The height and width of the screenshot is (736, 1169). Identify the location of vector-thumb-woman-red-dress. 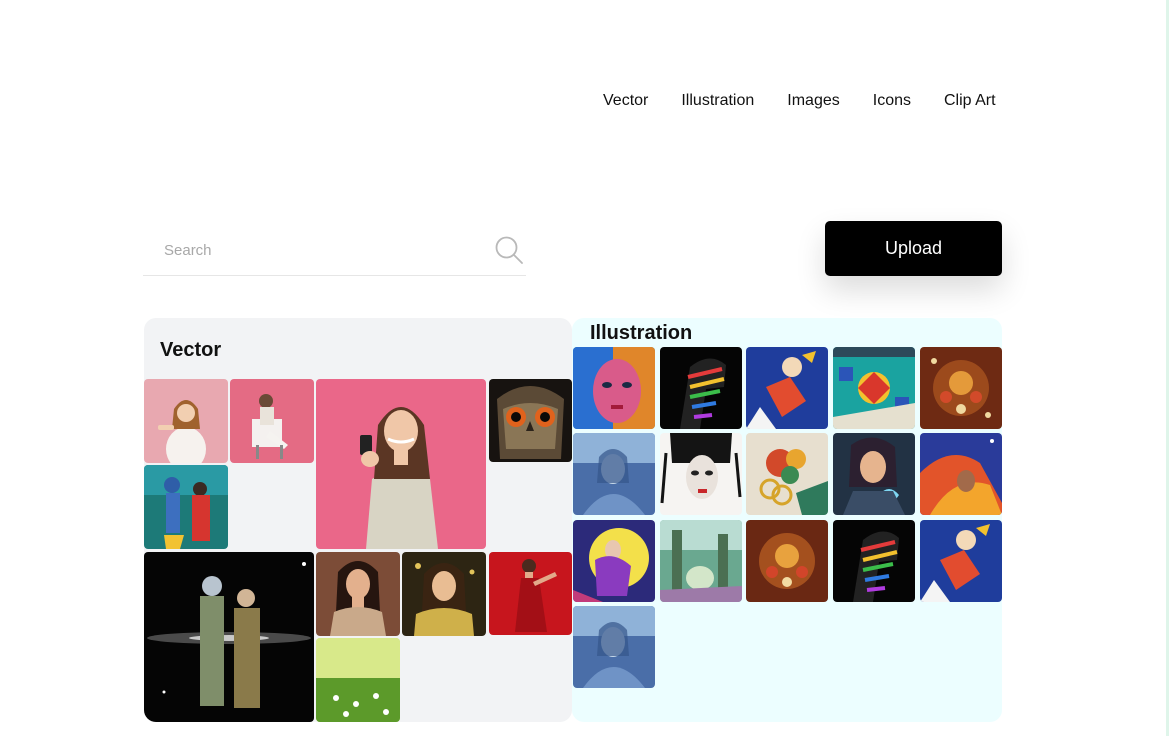
(530, 593).